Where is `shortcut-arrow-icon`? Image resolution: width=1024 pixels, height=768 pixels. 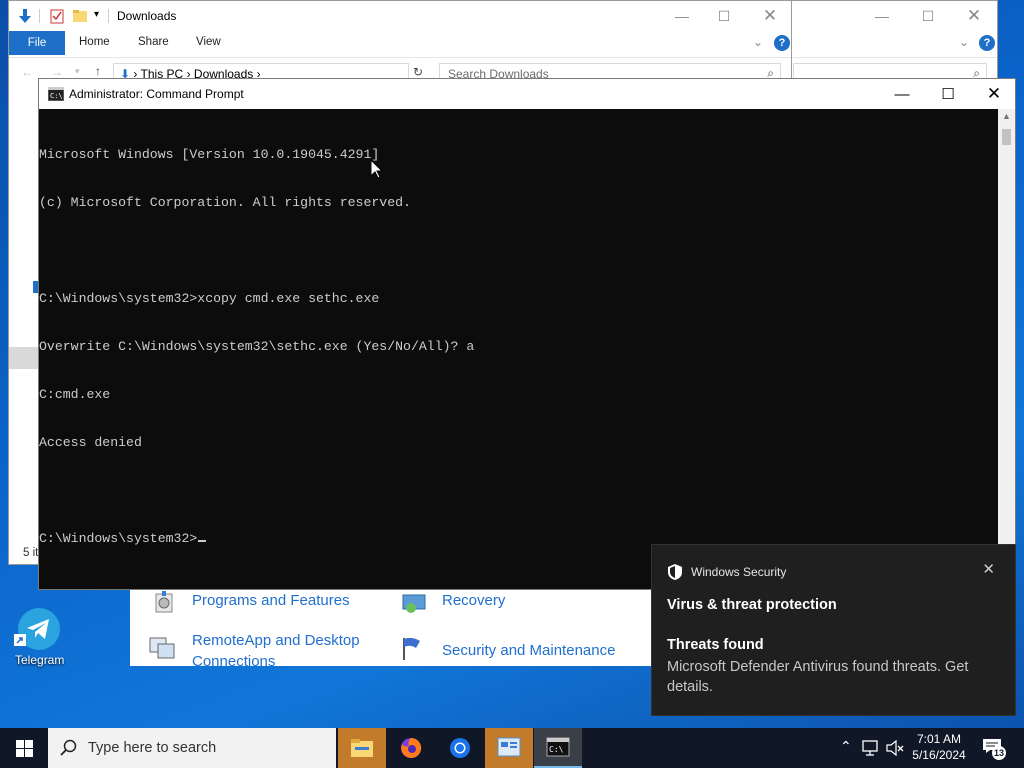 shortcut-arrow-icon is located at coordinates (20, 640).